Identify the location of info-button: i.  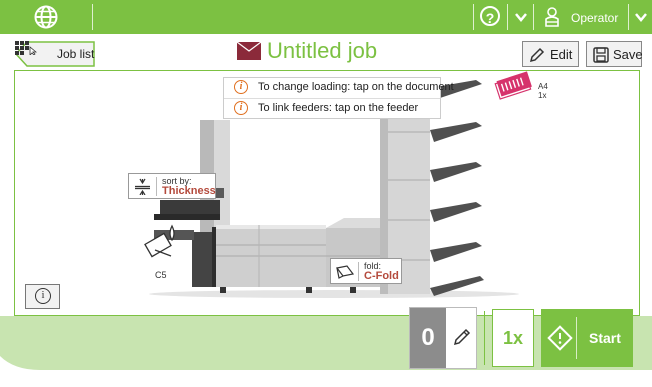
(42, 296).